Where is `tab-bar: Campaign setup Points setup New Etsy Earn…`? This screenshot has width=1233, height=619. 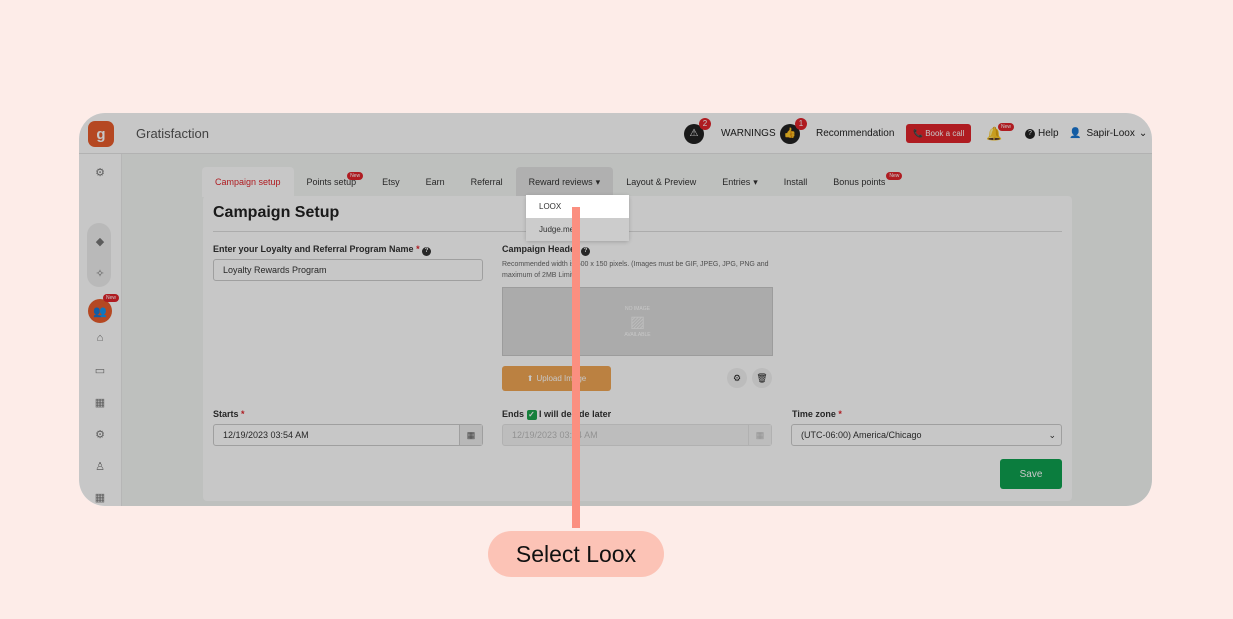
tab-bar: Campaign setup Points setup New Etsy Earn… is located at coordinates (552, 182).